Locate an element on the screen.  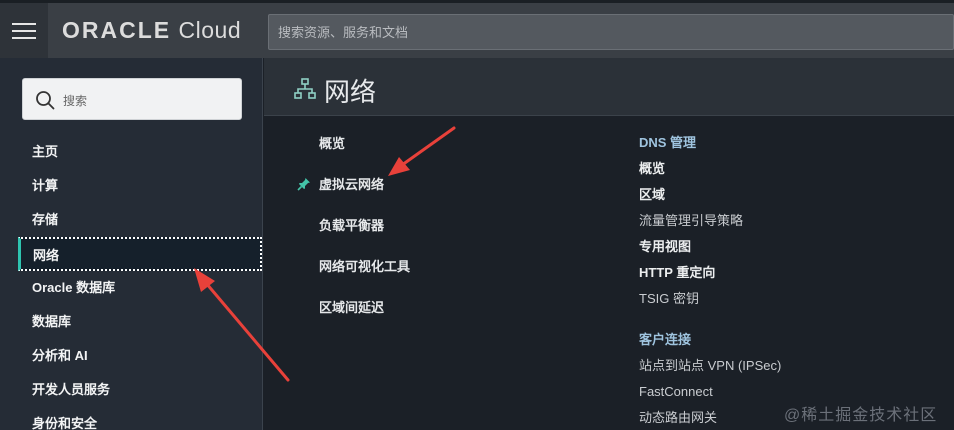
sidebar-item-databases: 数据库 is located at coordinates (131, 322).